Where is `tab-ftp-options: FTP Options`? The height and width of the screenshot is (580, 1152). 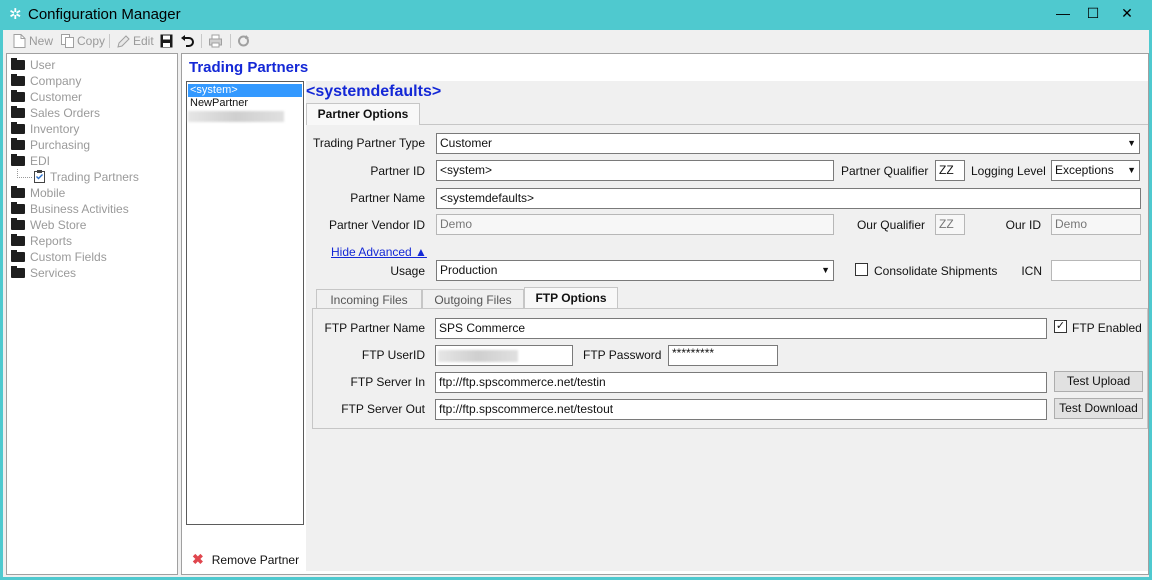
tab-ftp-options: FTP Options is located at coordinates (571, 298).